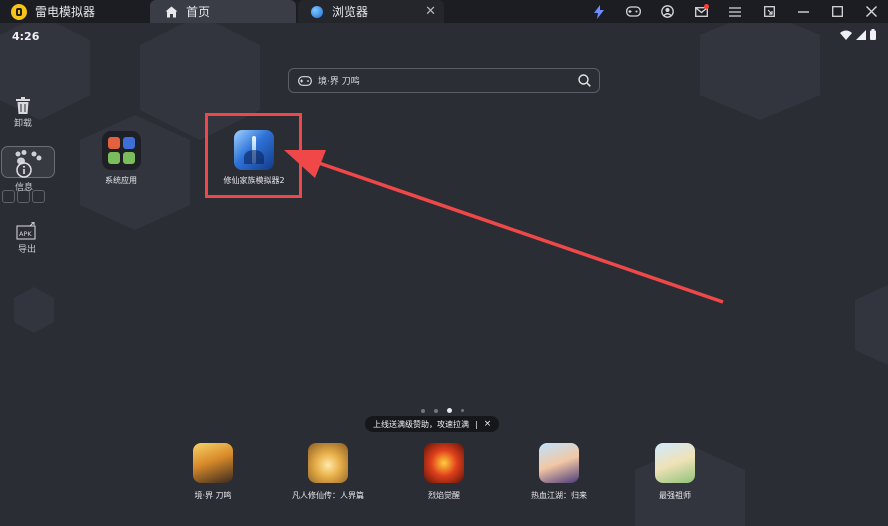  Describe the element at coordinates (213, 495) in the screenshot. I see `dock-app-name: 境·界 刀鸣` at that location.